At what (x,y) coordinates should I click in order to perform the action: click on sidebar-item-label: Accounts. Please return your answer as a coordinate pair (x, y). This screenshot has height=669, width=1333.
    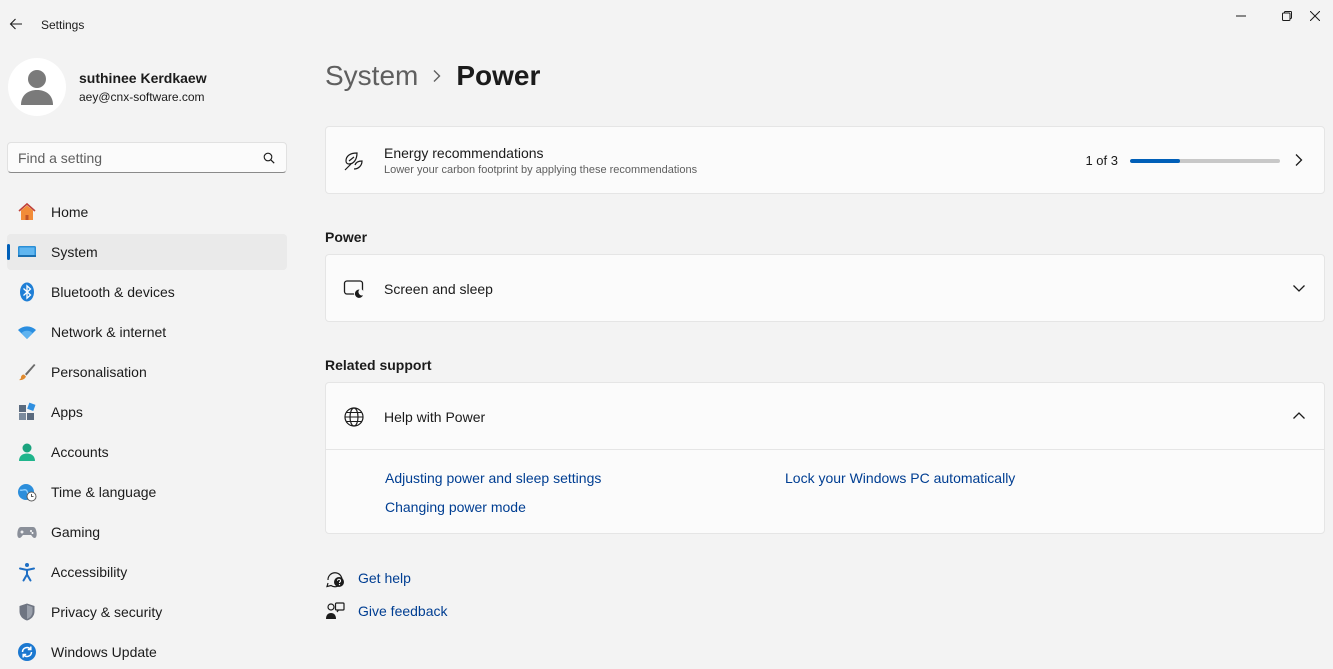
    Looking at the image, I should click on (80, 452).